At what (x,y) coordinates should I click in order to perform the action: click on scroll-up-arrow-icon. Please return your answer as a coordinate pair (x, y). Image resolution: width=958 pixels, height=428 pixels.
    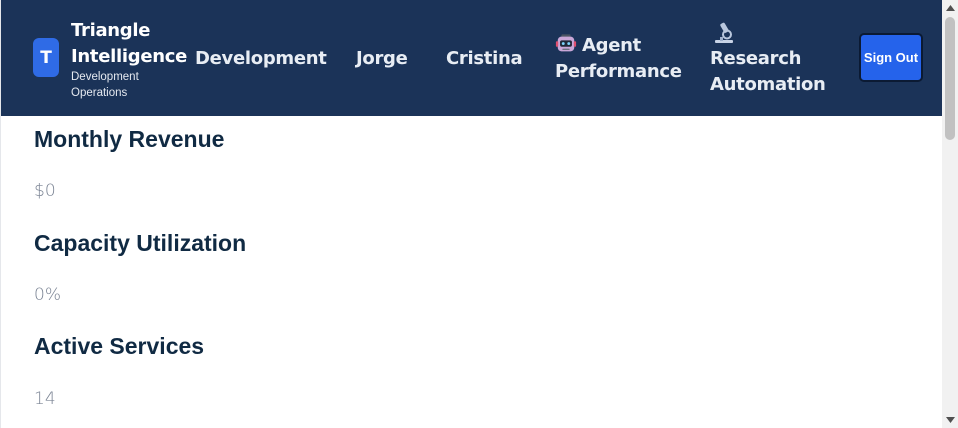
    Looking at the image, I should click on (950, 8).